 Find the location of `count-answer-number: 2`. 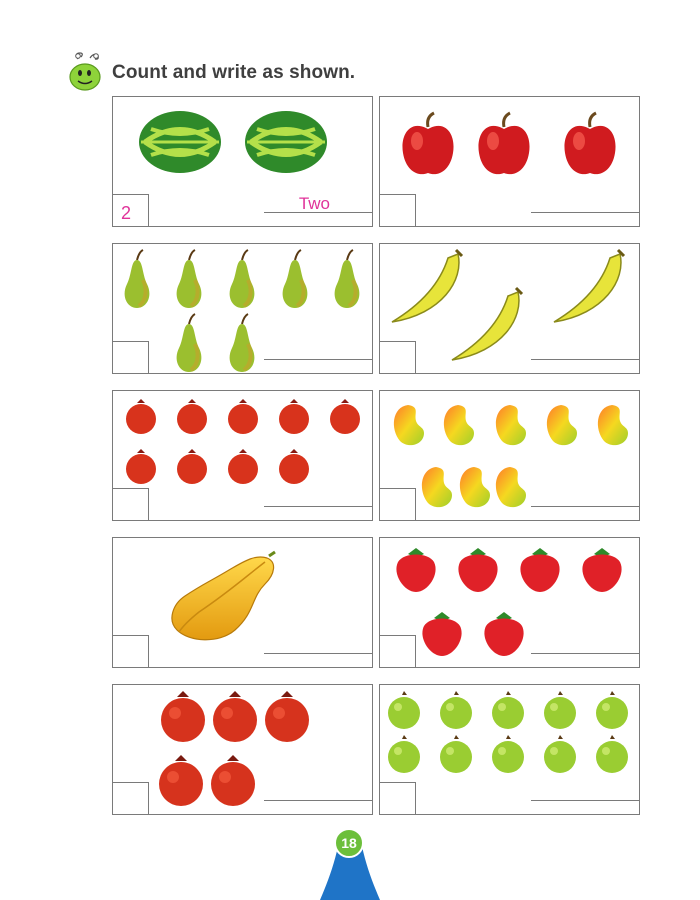

count-answer-number: 2 is located at coordinates (126, 213).